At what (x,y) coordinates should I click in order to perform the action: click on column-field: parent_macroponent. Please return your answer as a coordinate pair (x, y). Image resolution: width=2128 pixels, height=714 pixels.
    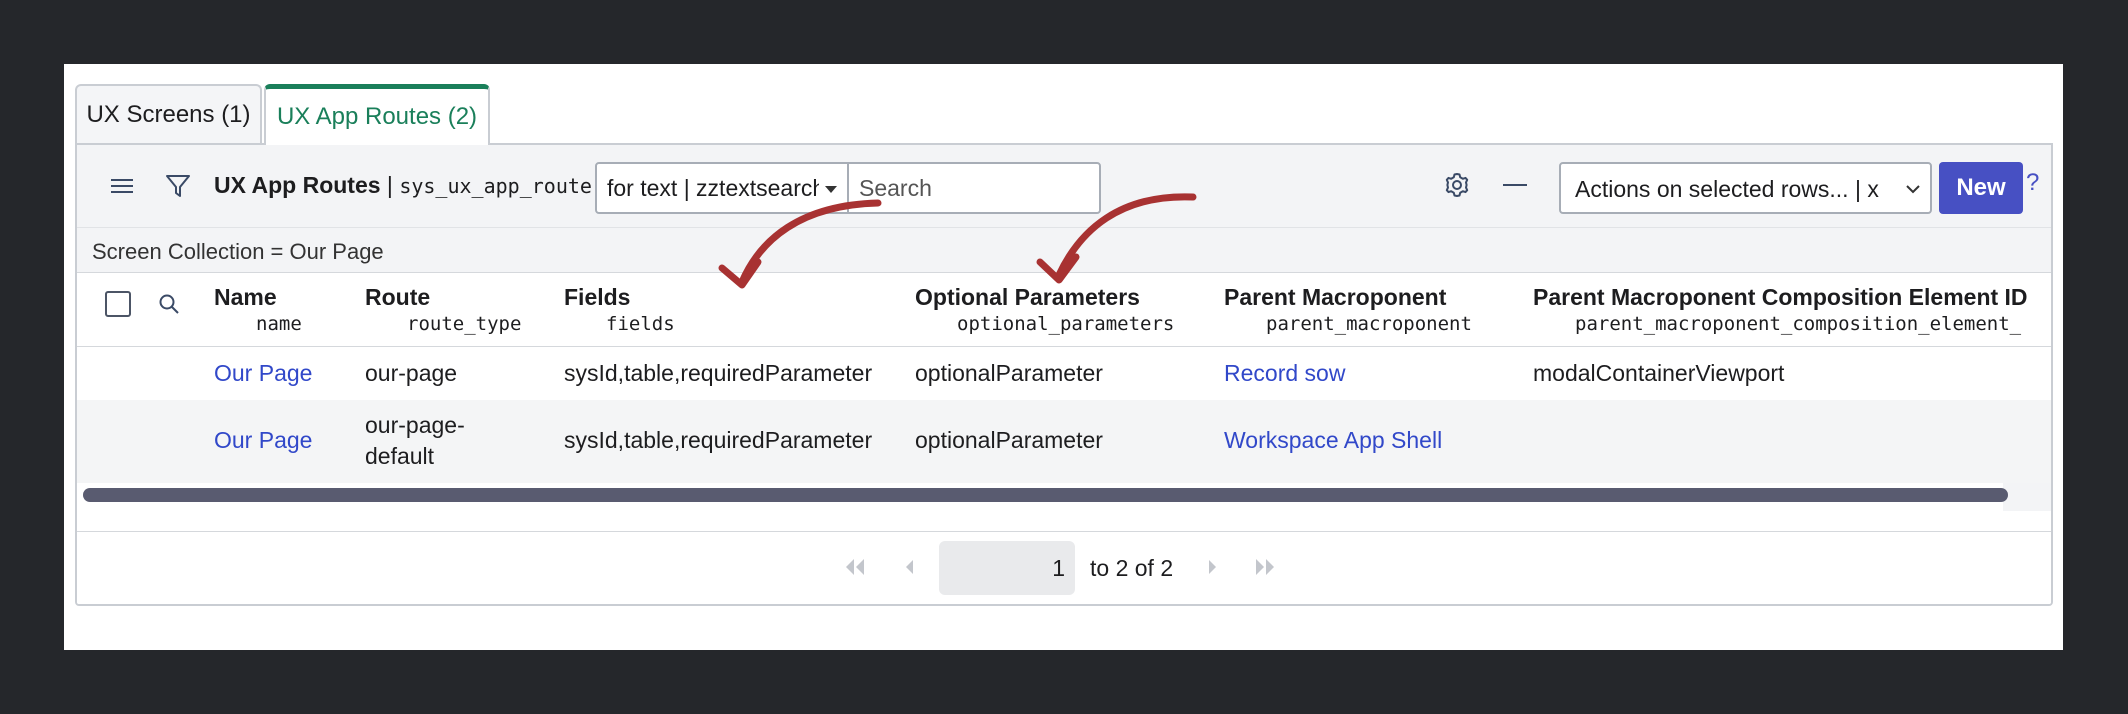
    Looking at the image, I should click on (1369, 324).